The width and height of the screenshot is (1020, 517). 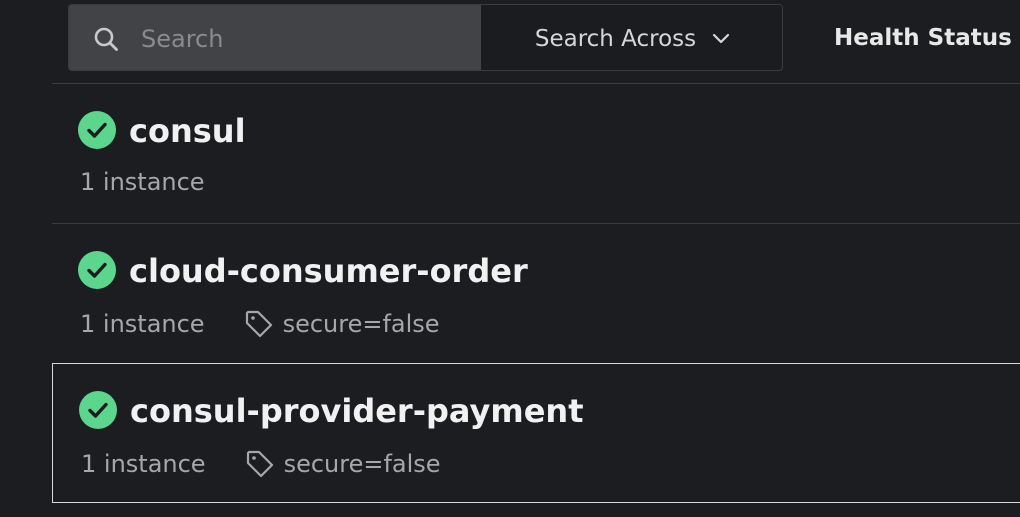 What do you see at coordinates (615, 38) in the screenshot?
I see `search-across-label: Search Across` at bounding box center [615, 38].